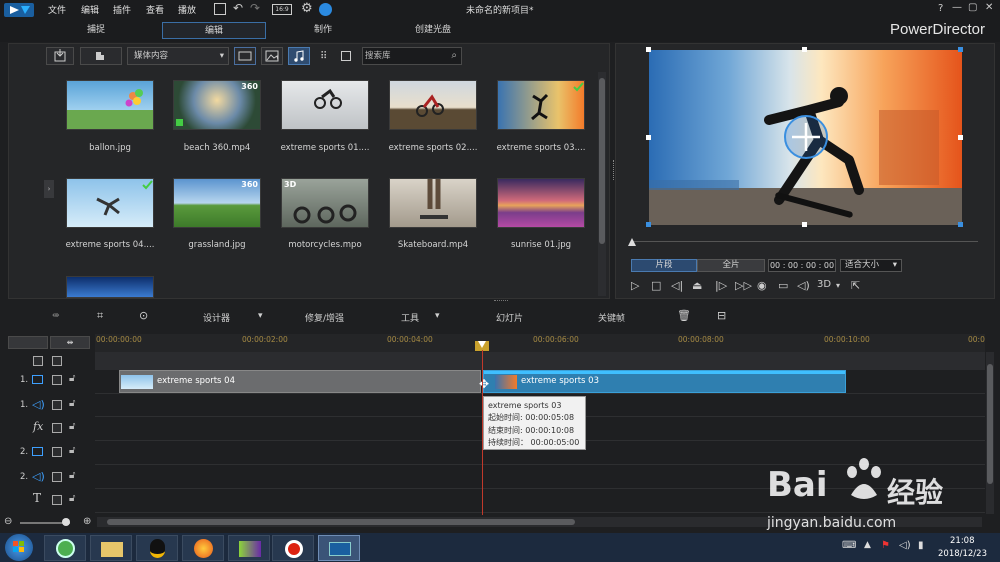  What do you see at coordinates (541, 203) in the screenshot?
I see `media-thumb-sunrise` at bounding box center [541, 203].